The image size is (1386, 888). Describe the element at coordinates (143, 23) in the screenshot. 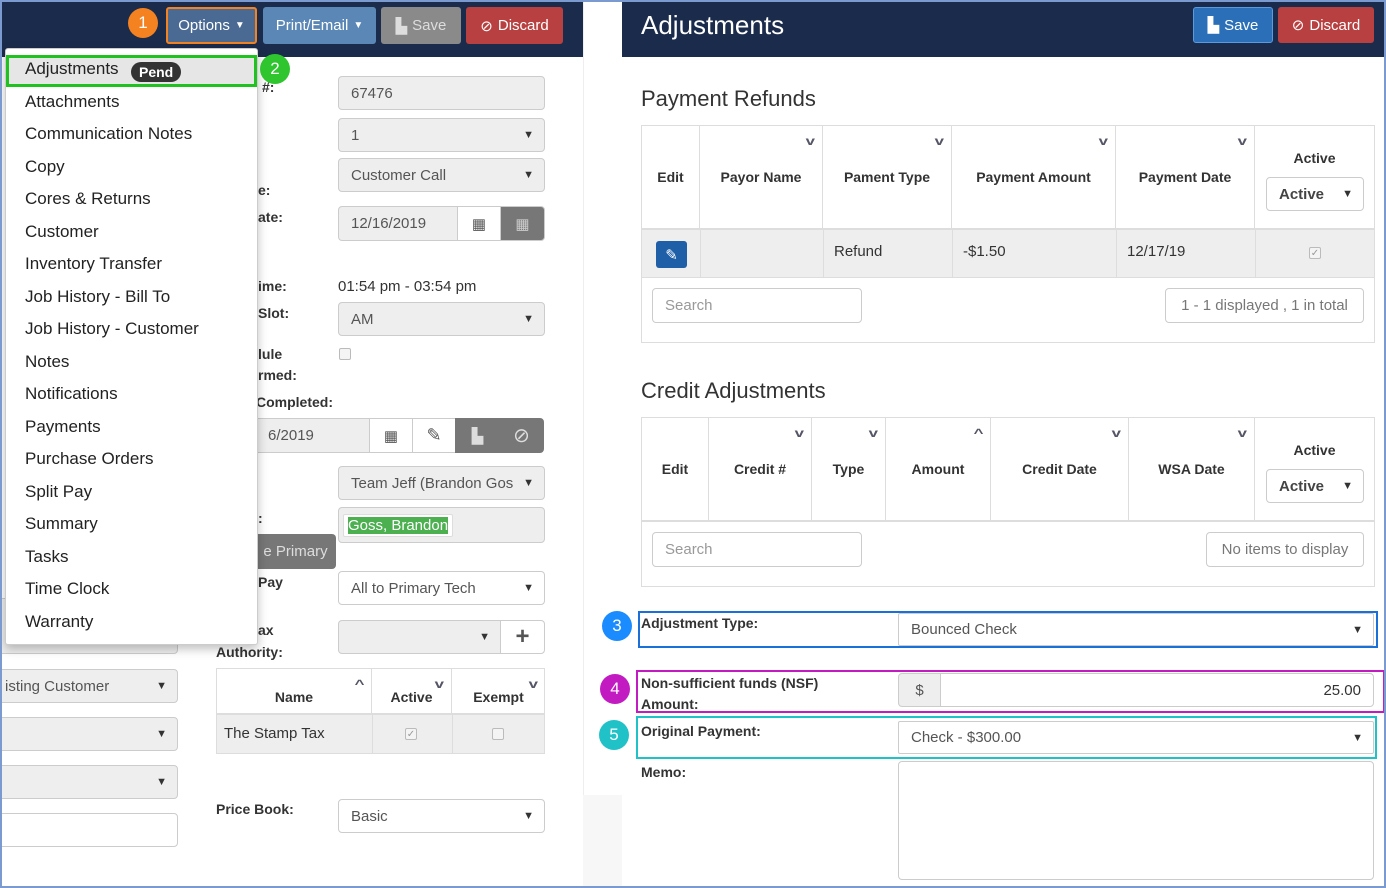

I see `callout-badge-1: 1` at that location.